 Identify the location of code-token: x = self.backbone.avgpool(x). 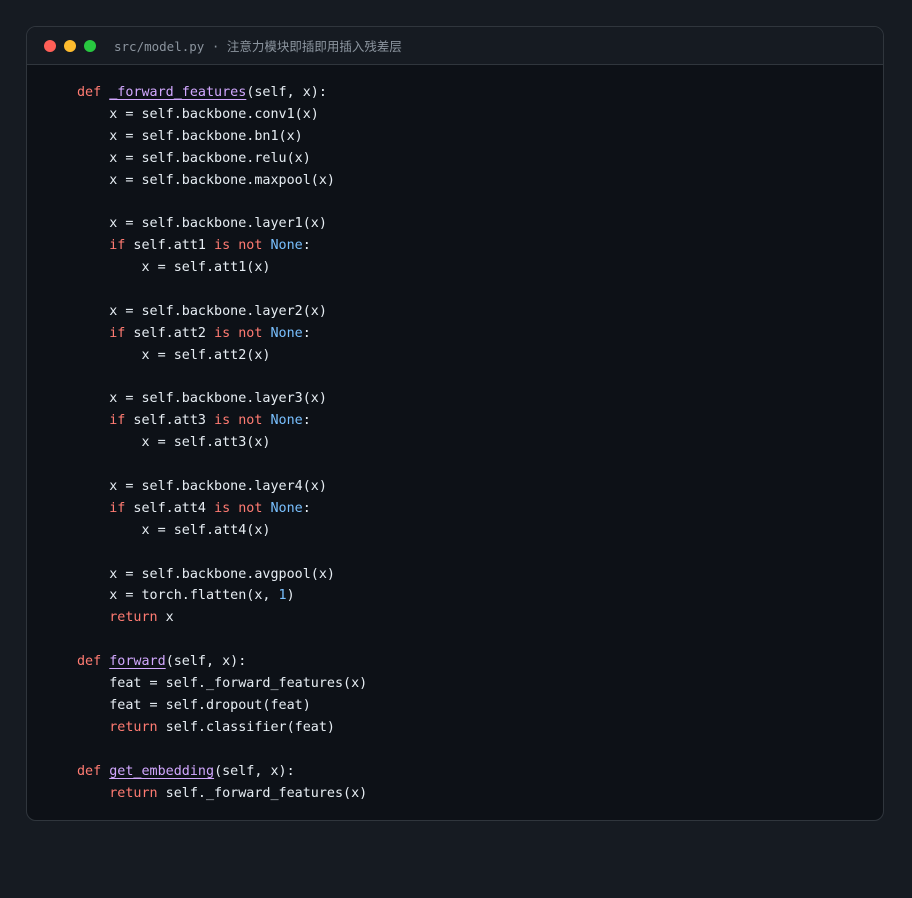
(206, 574).